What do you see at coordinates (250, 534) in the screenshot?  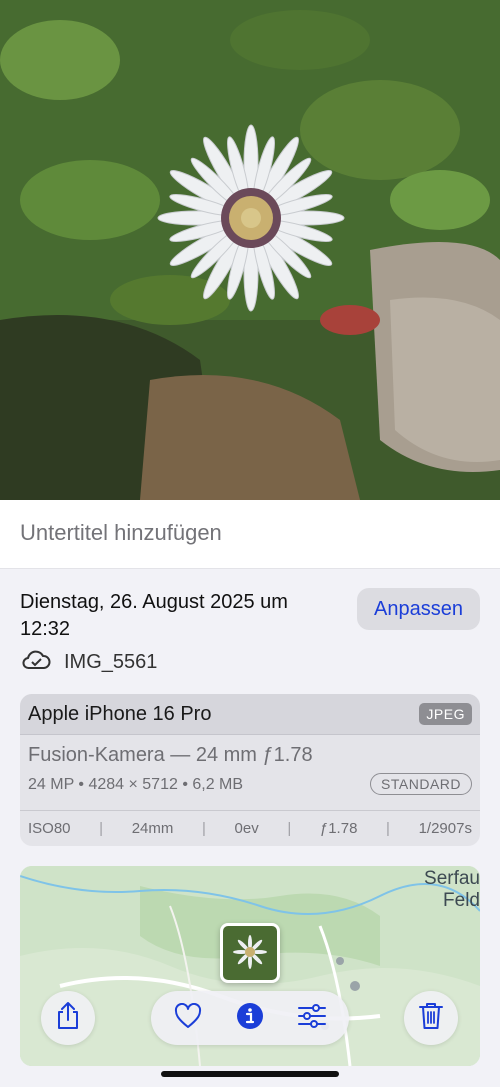 I see `caption-field: Untertitel hinzufügen` at bounding box center [250, 534].